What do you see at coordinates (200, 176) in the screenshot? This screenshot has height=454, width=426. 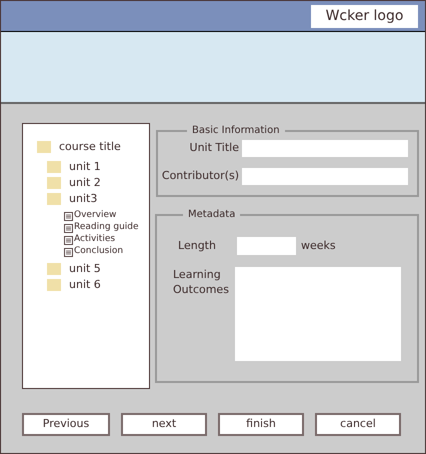 I see `field-label: Contributor(s)` at bounding box center [200, 176].